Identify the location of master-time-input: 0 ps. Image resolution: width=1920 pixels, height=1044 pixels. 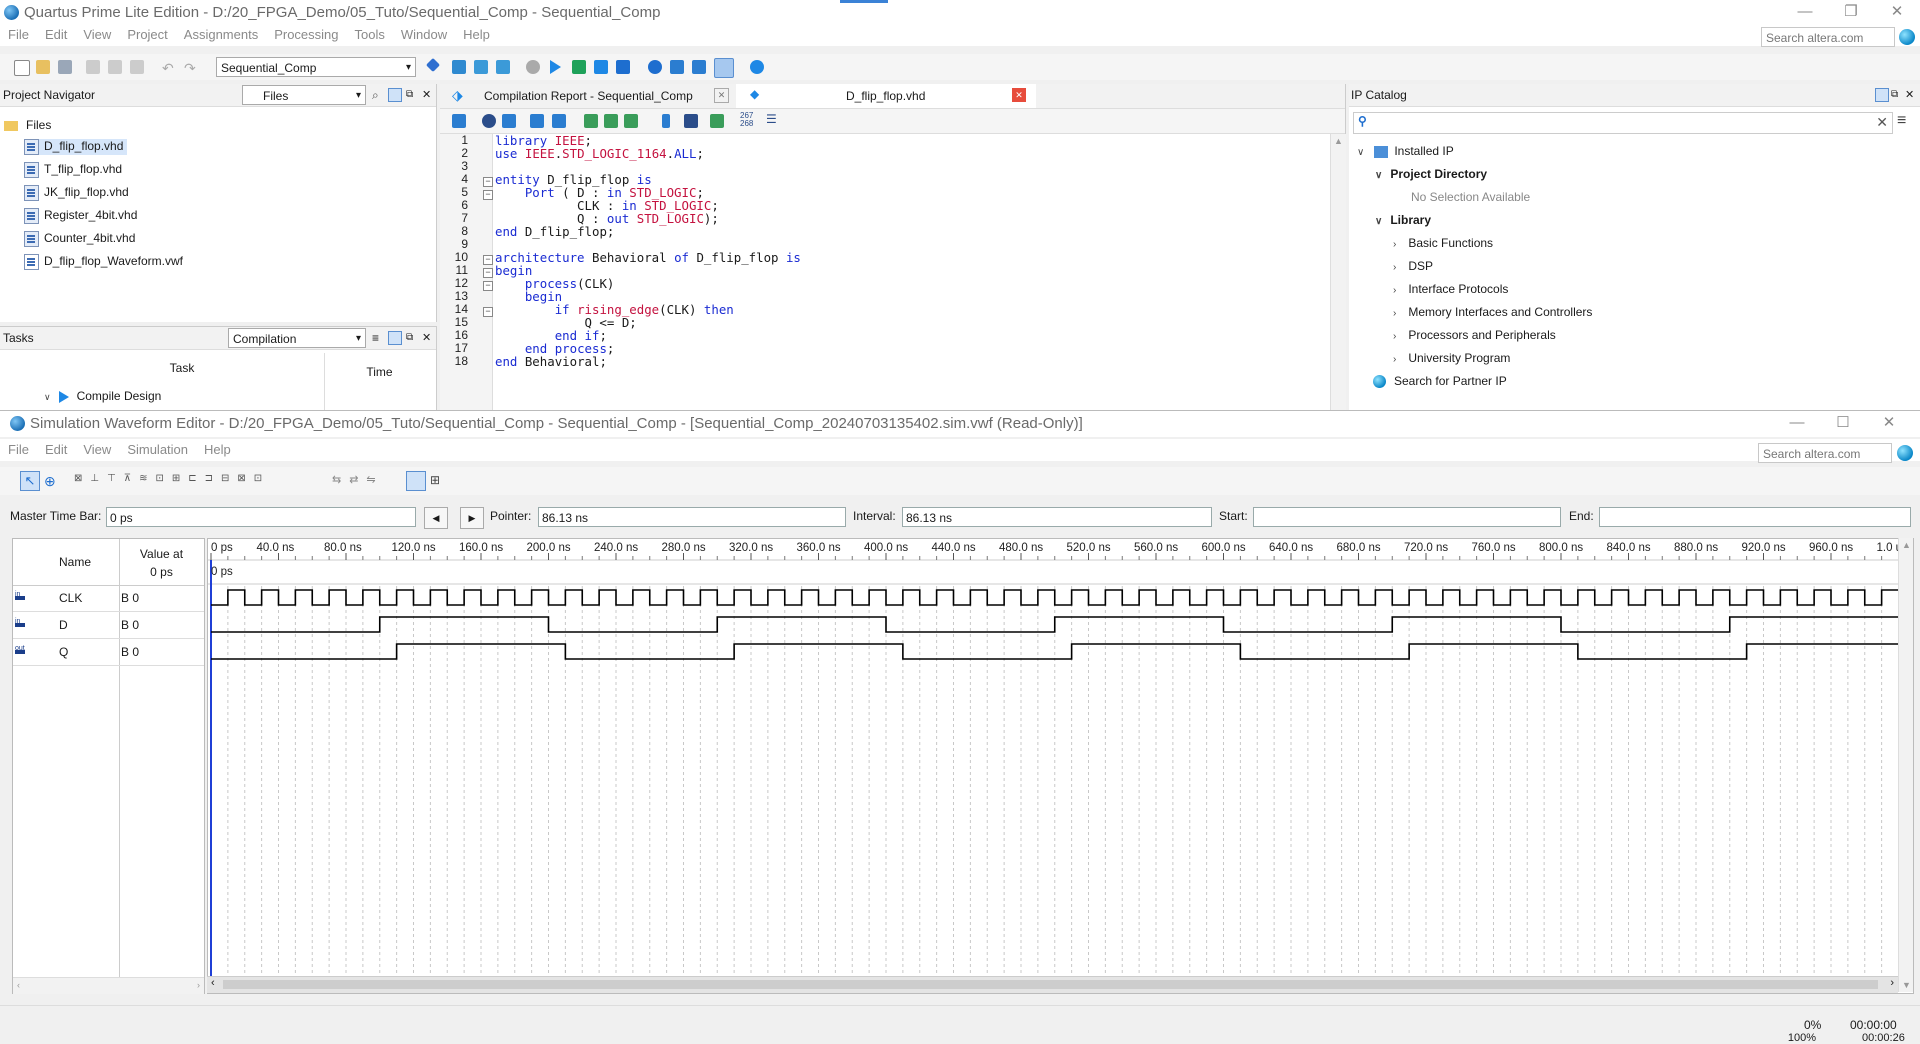
(261, 517).